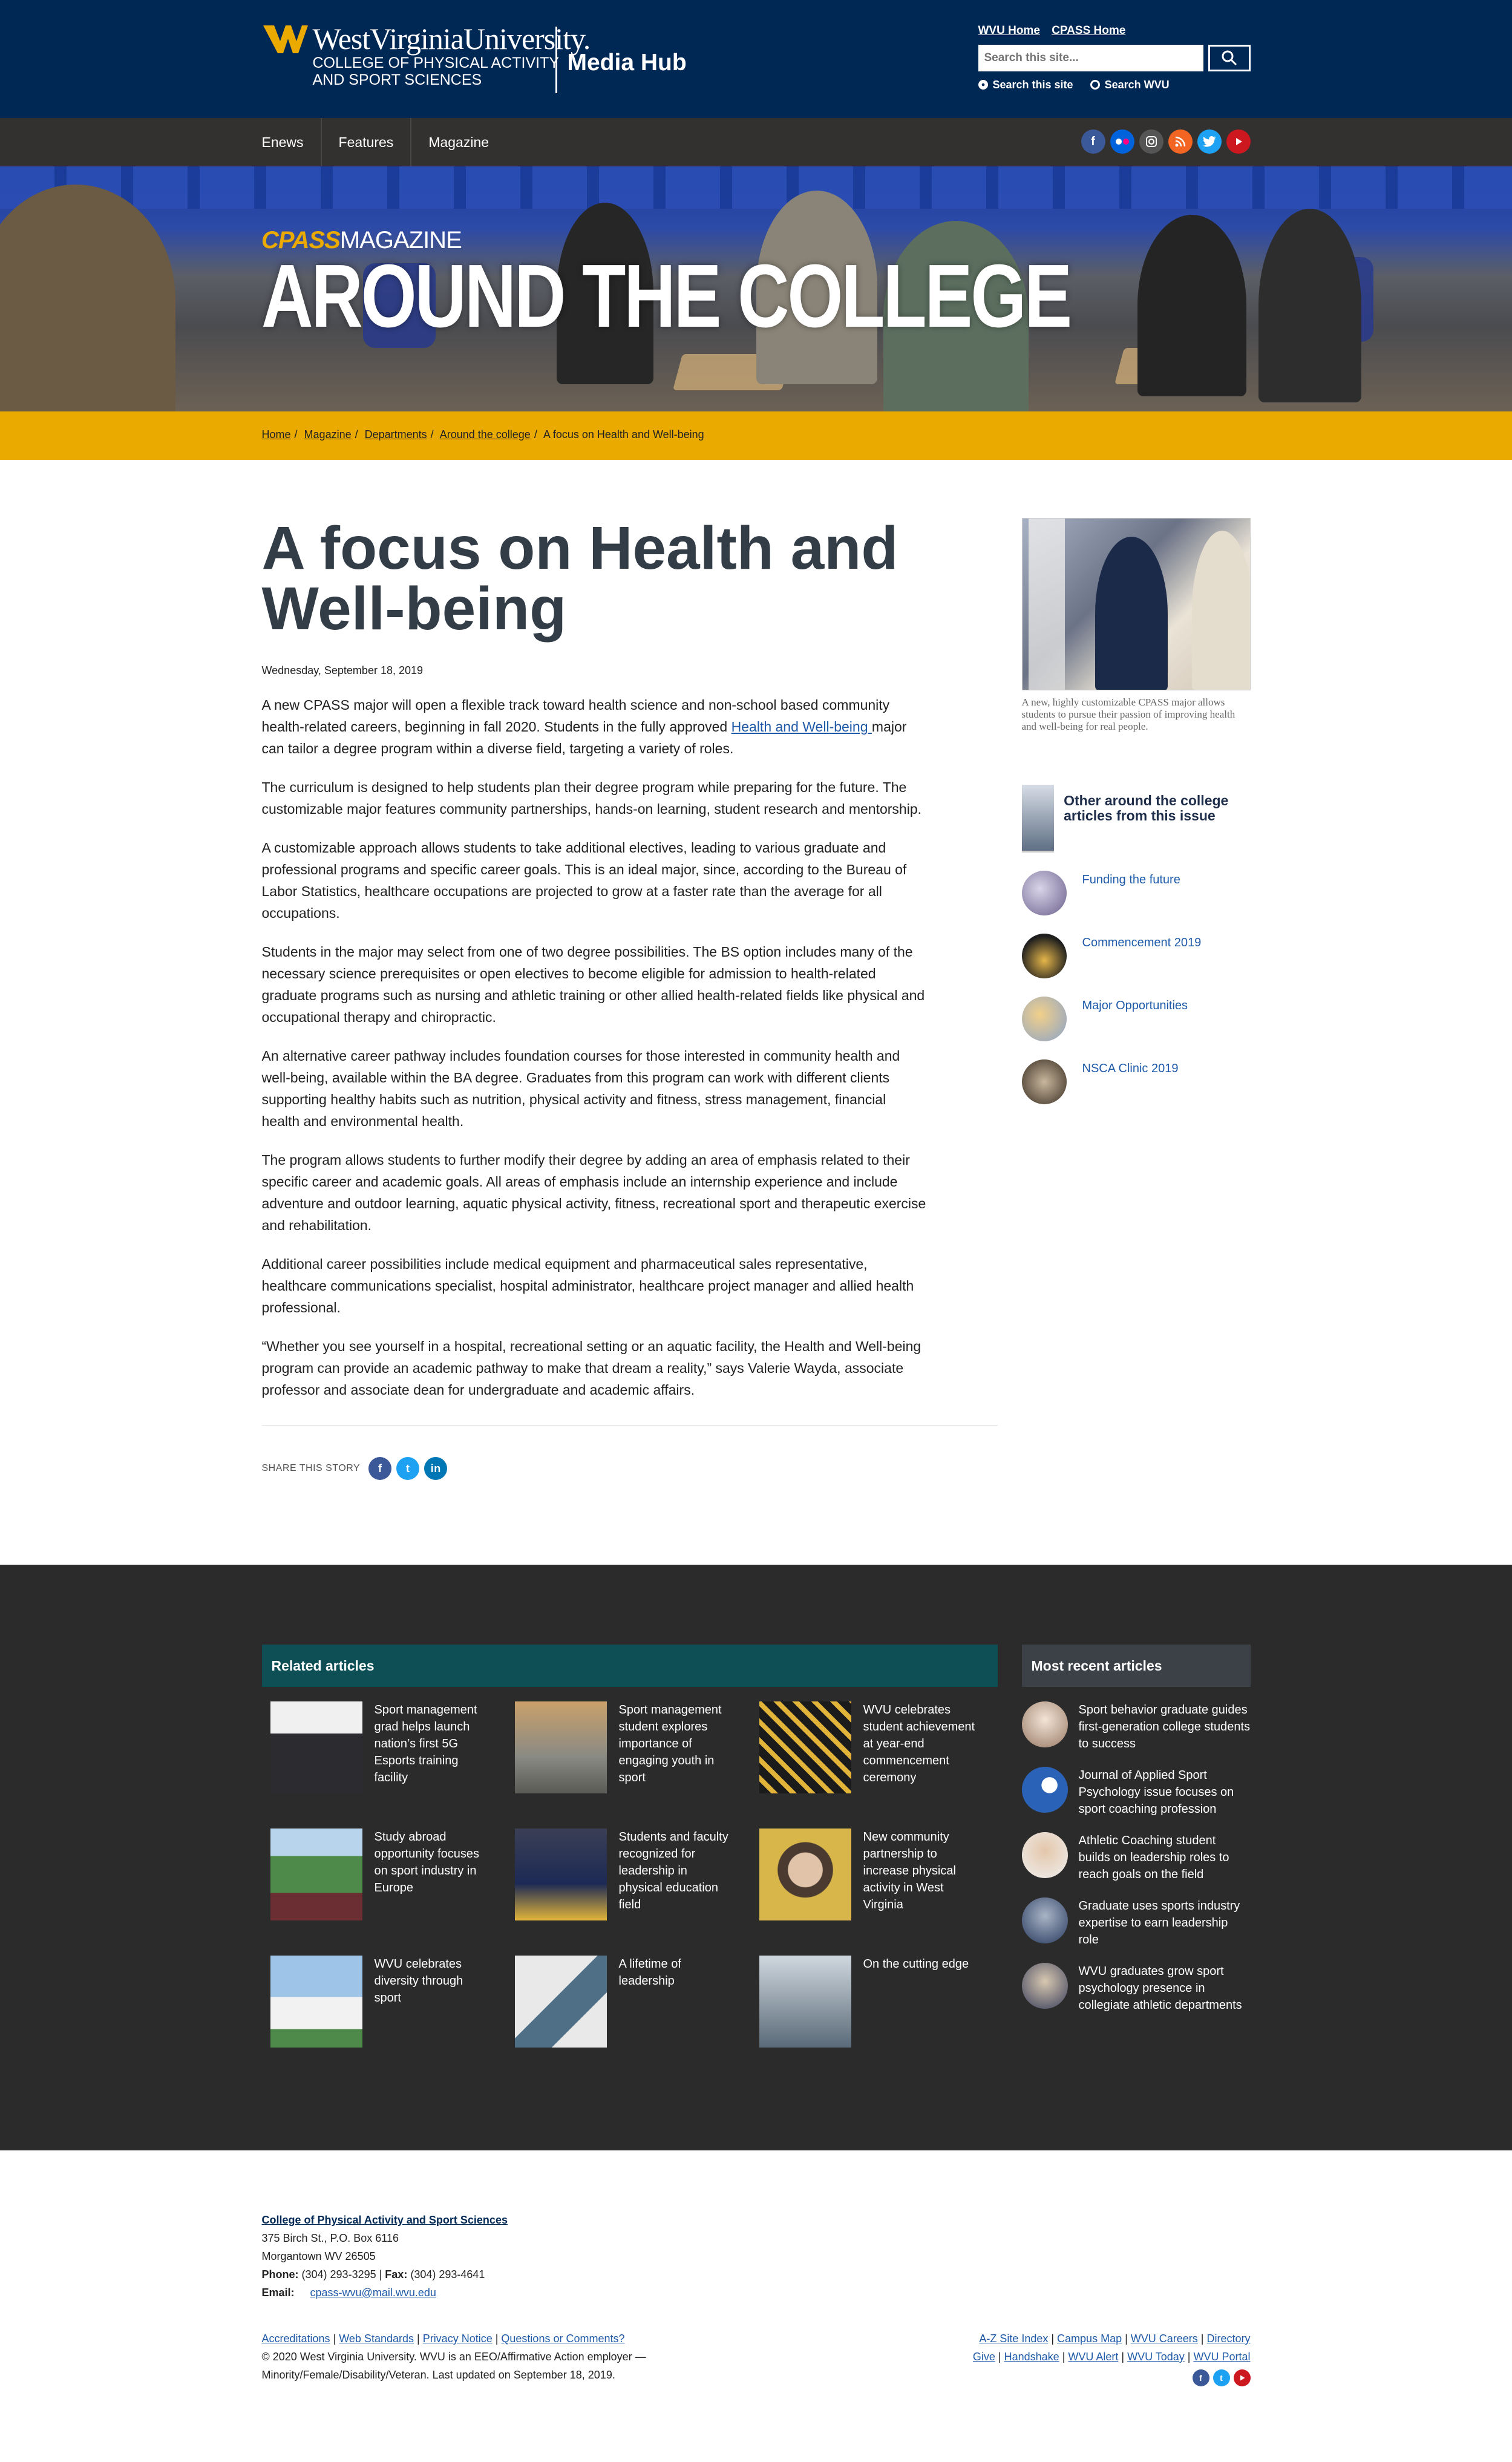 Image resolution: width=1512 pixels, height=2462 pixels. What do you see at coordinates (408, 1469) in the screenshot?
I see `twitter-share-icon: t` at bounding box center [408, 1469].